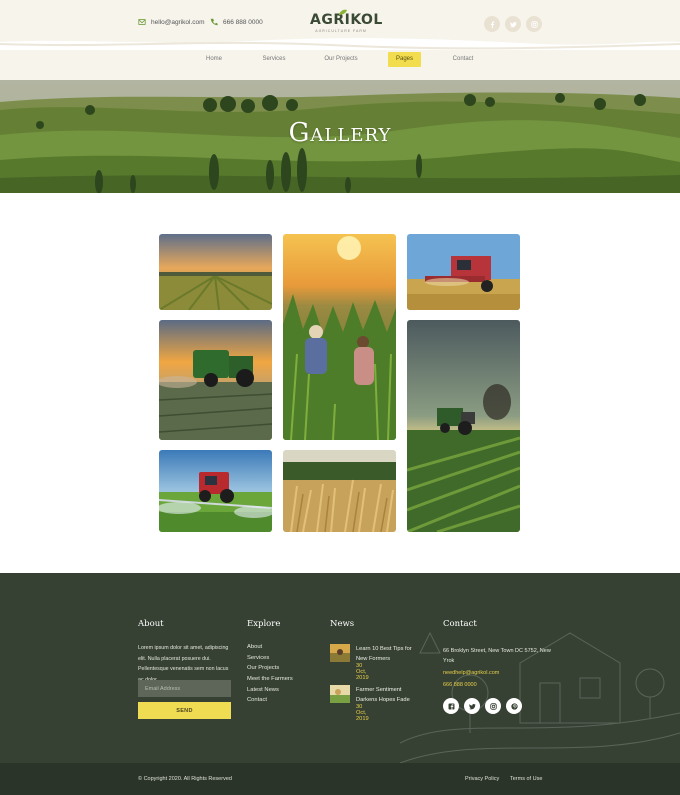  I want to click on footer-news-heading: News, so click(342, 624).